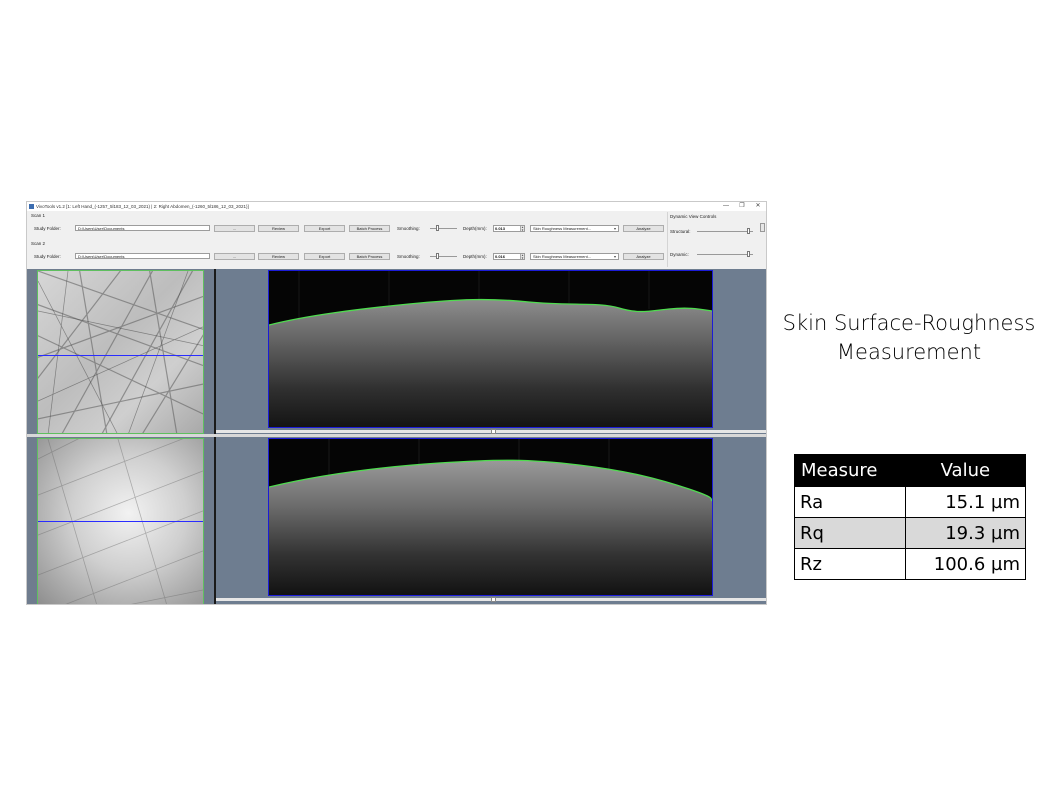 Image resolution: width=1056 pixels, height=808 pixels. I want to click on dynamic-slider-thumb, so click(748, 254).